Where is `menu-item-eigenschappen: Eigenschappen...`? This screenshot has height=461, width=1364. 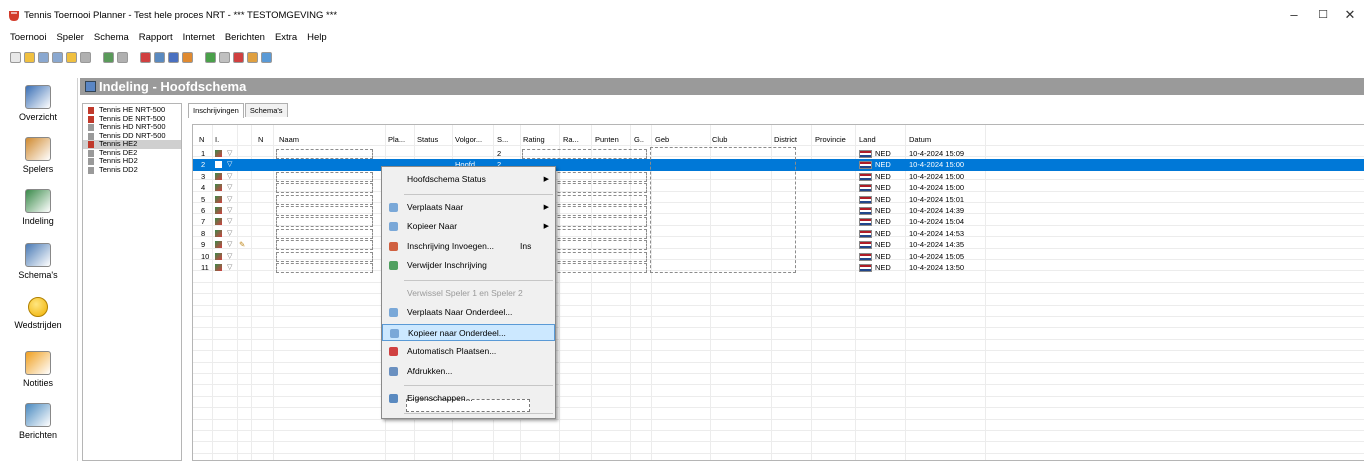 menu-item-eigenschappen: Eigenschappen... is located at coordinates (468, 398).